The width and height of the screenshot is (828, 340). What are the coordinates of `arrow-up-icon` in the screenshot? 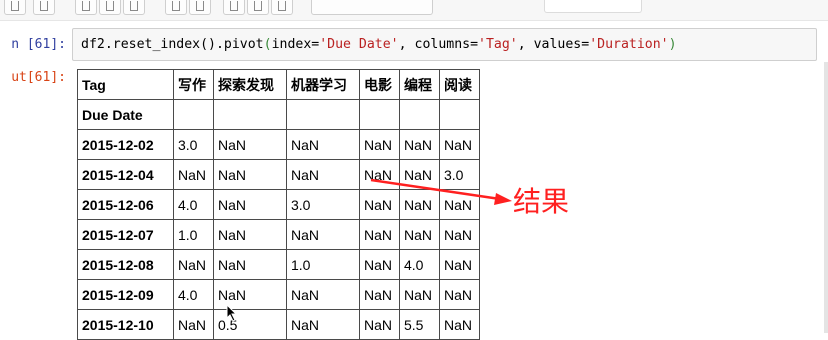 It's located at (176, 6).